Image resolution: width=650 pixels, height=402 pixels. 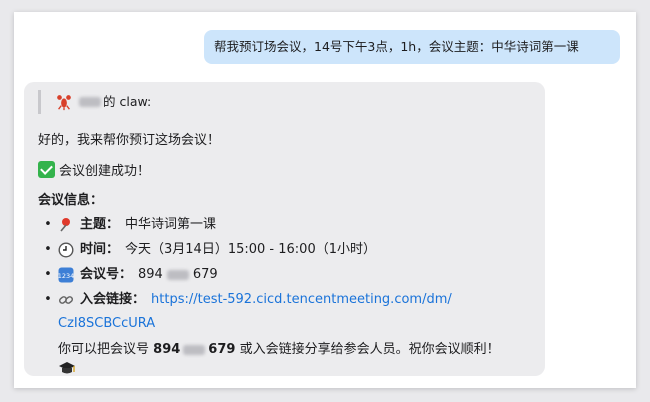 I want to click on svg-text: 1234, so click(x=66, y=276).